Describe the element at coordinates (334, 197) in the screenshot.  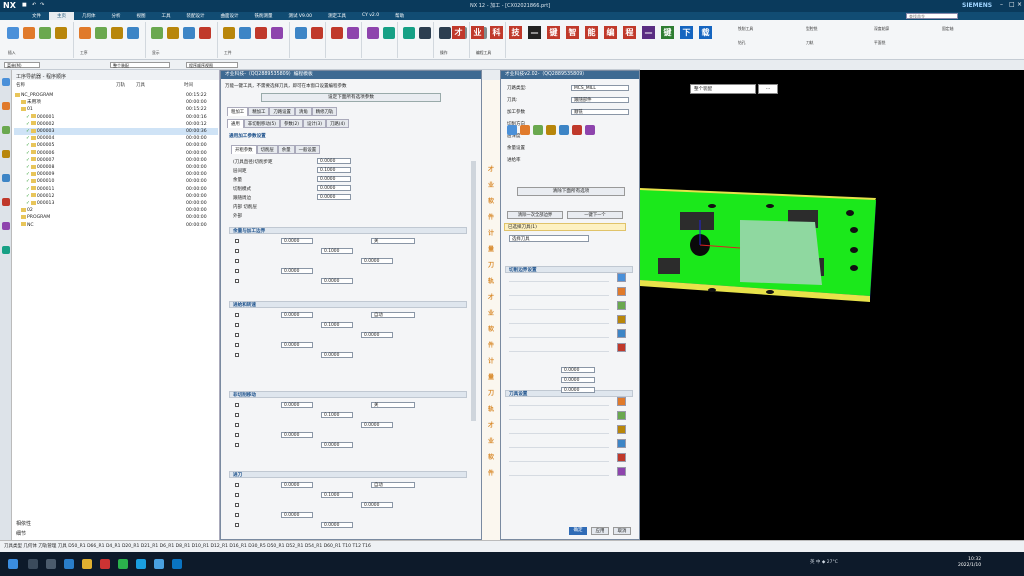
I see `param-field-4: 0.0000` at that location.